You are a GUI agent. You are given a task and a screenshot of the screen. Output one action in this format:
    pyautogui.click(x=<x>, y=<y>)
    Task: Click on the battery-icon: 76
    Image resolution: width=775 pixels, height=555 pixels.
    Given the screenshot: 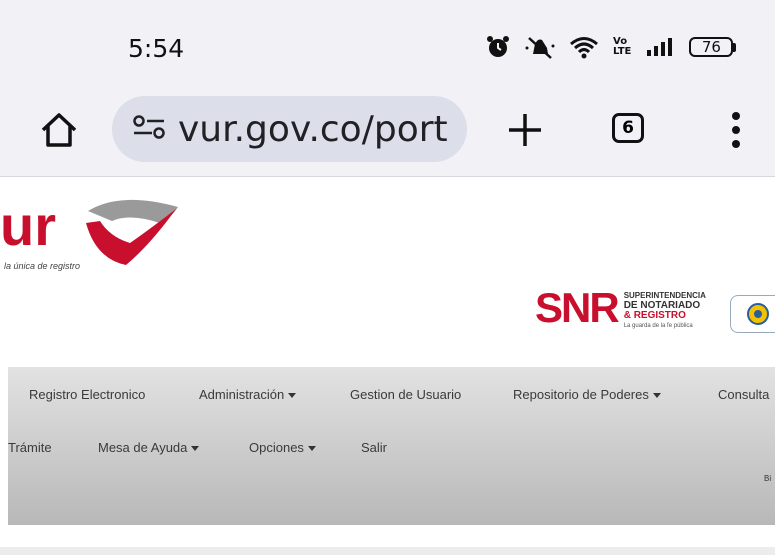 What is the action you would take?
    pyautogui.click(x=713, y=47)
    